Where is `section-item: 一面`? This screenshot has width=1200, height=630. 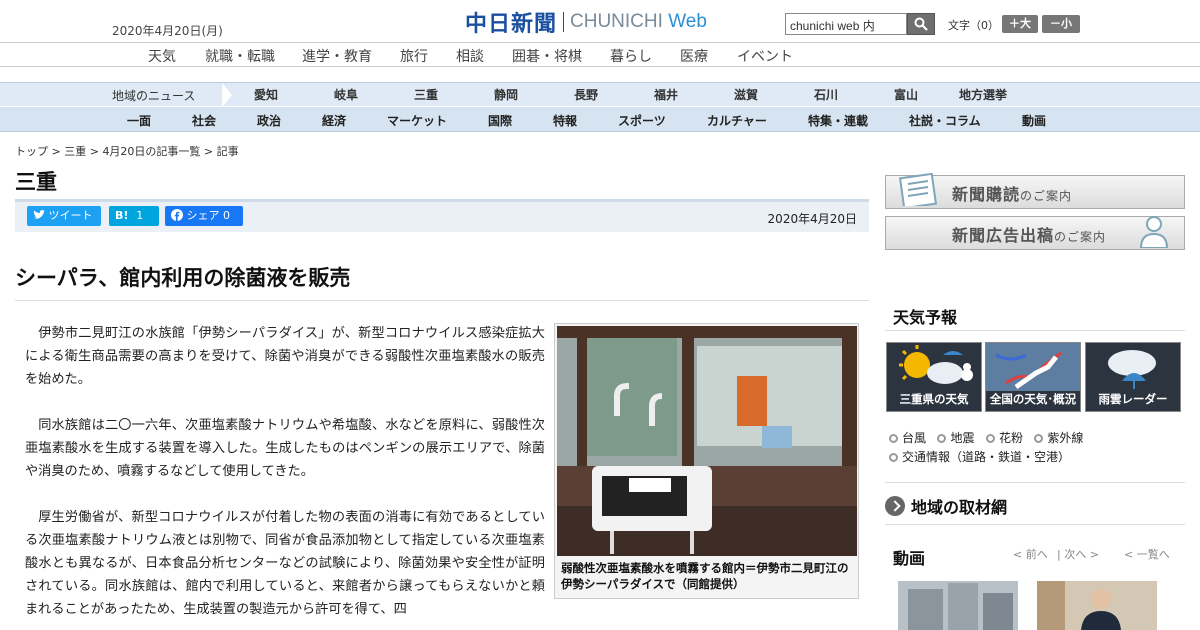 section-item: 一面 is located at coordinates (139, 120).